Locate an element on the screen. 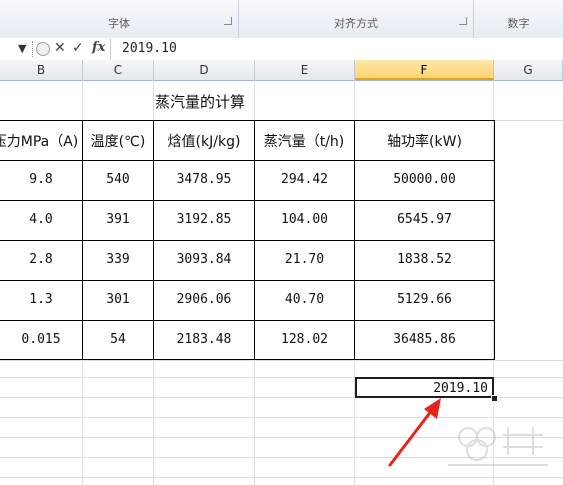 The image size is (563, 485). watermark-logo is located at coordinates (498, 446).